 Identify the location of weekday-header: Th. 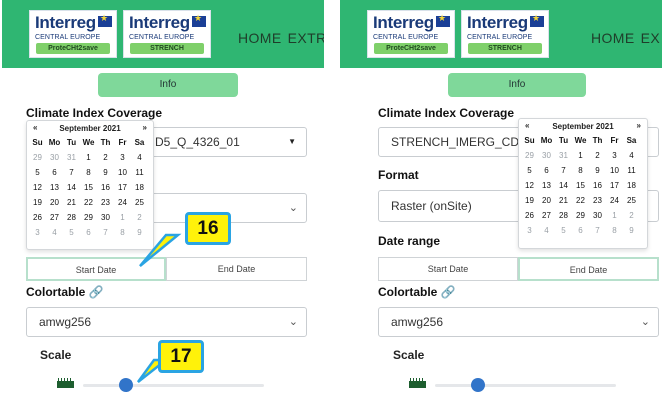
(597, 140).